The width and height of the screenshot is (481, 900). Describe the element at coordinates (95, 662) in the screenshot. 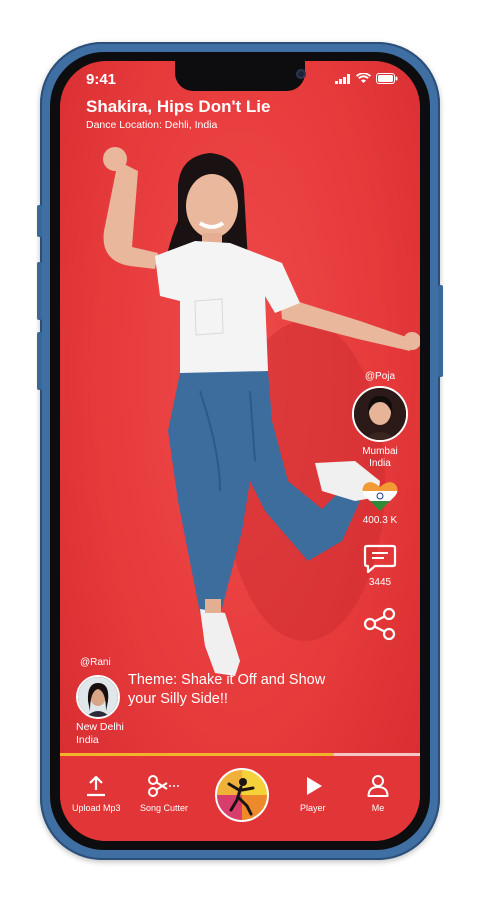

I see `theme-user-handle: @Rani` at that location.